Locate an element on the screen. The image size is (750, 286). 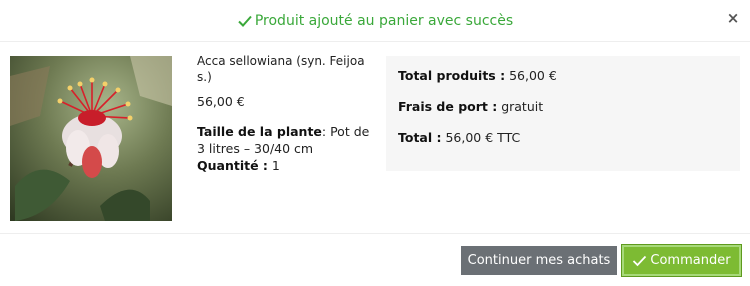
modal-header: Produit ajouté au panier avec succès × is located at coordinates (375, 21).